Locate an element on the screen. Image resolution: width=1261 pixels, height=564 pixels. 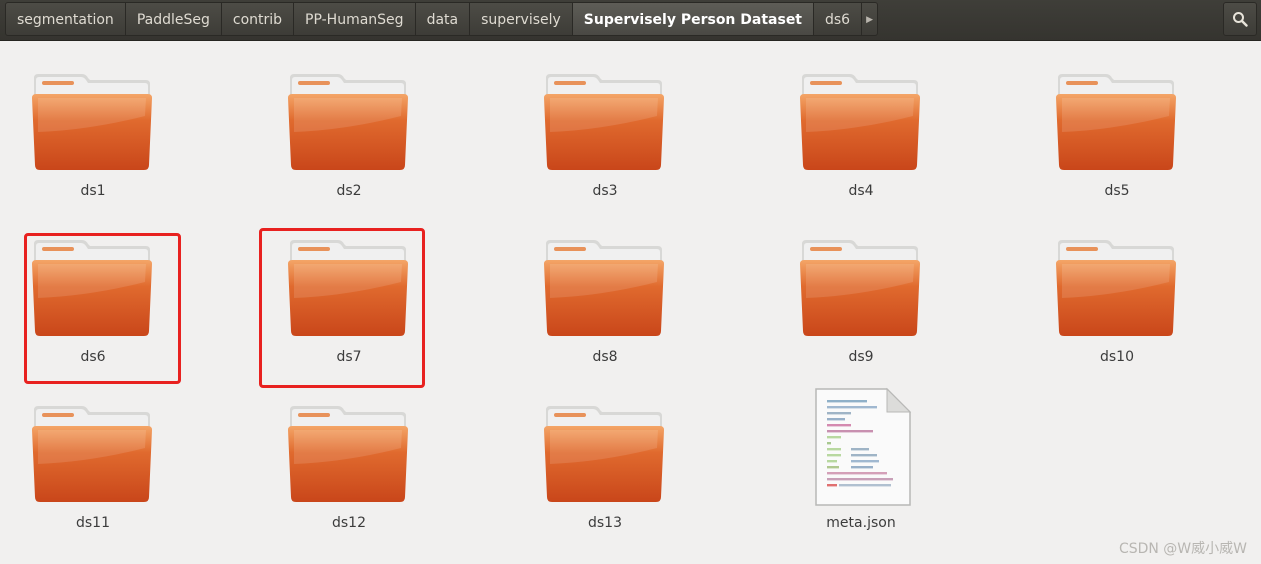
folder-item: ds1 is located at coordinates (90, 147).